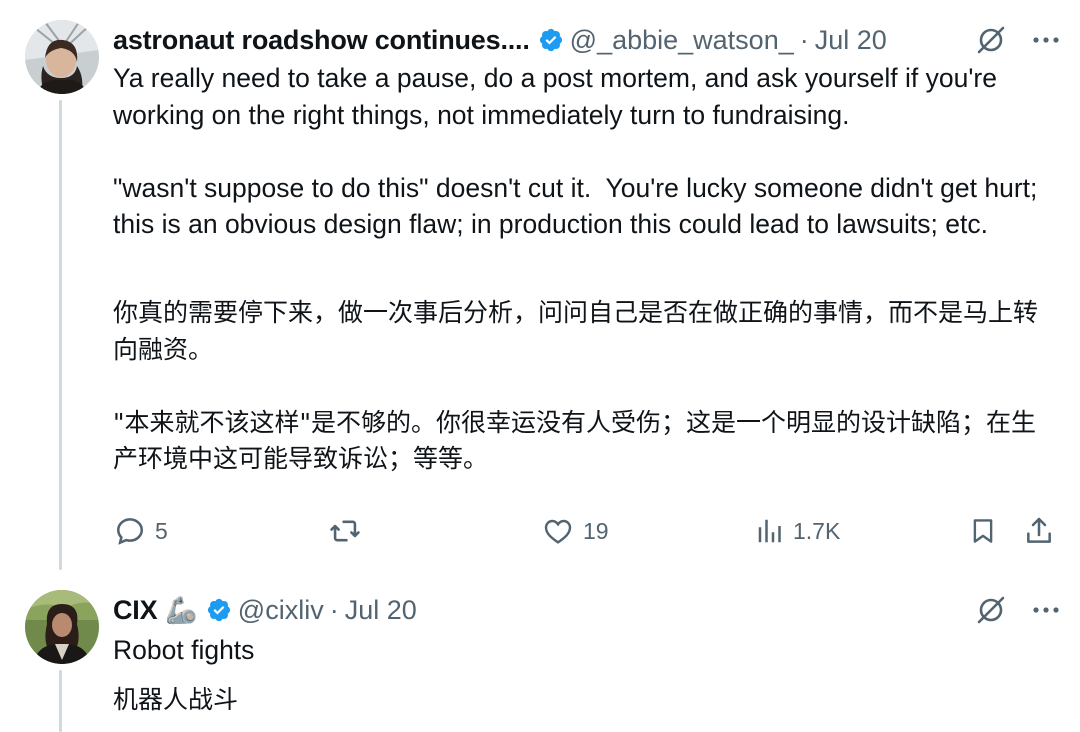 The width and height of the screenshot is (1080, 732). I want to click on views-icon, so click(769, 531).